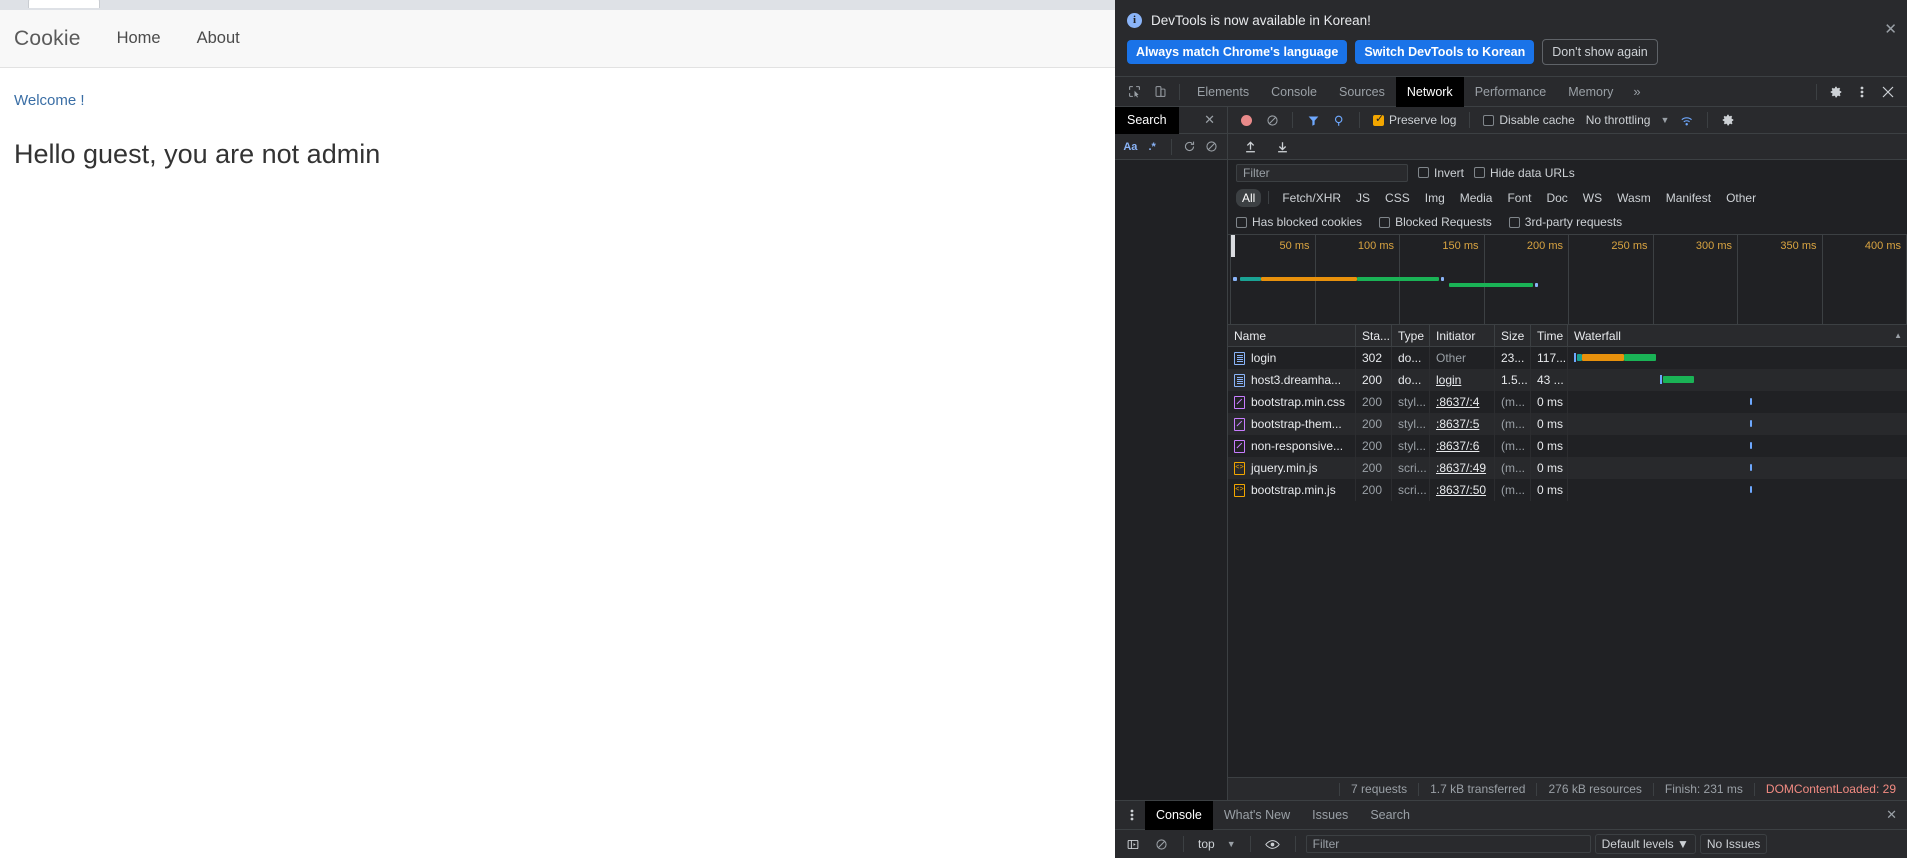  What do you see at coordinates (1189, 147) in the screenshot?
I see `refresh-icon` at bounding box center [1189, 147].